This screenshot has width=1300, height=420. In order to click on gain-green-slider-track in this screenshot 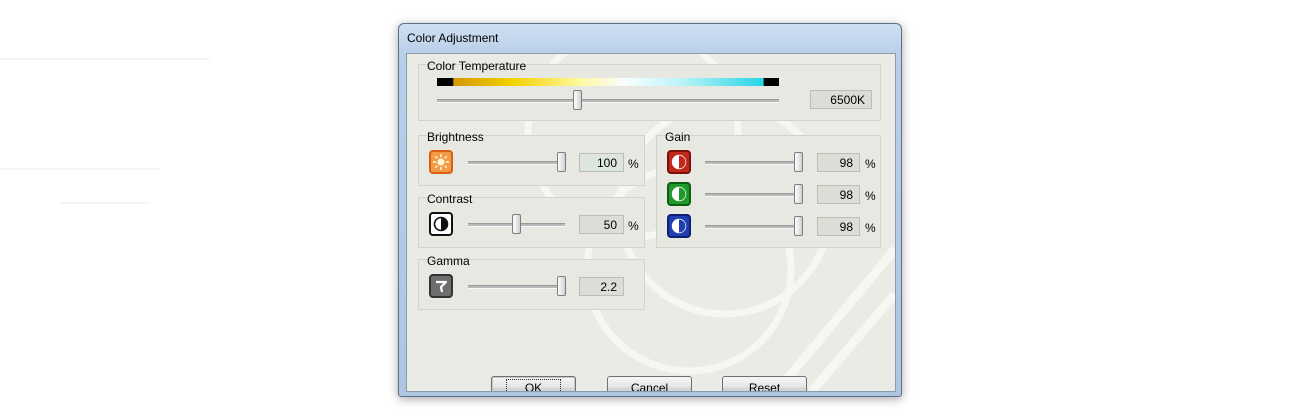, I will do `click(753, 195)`.